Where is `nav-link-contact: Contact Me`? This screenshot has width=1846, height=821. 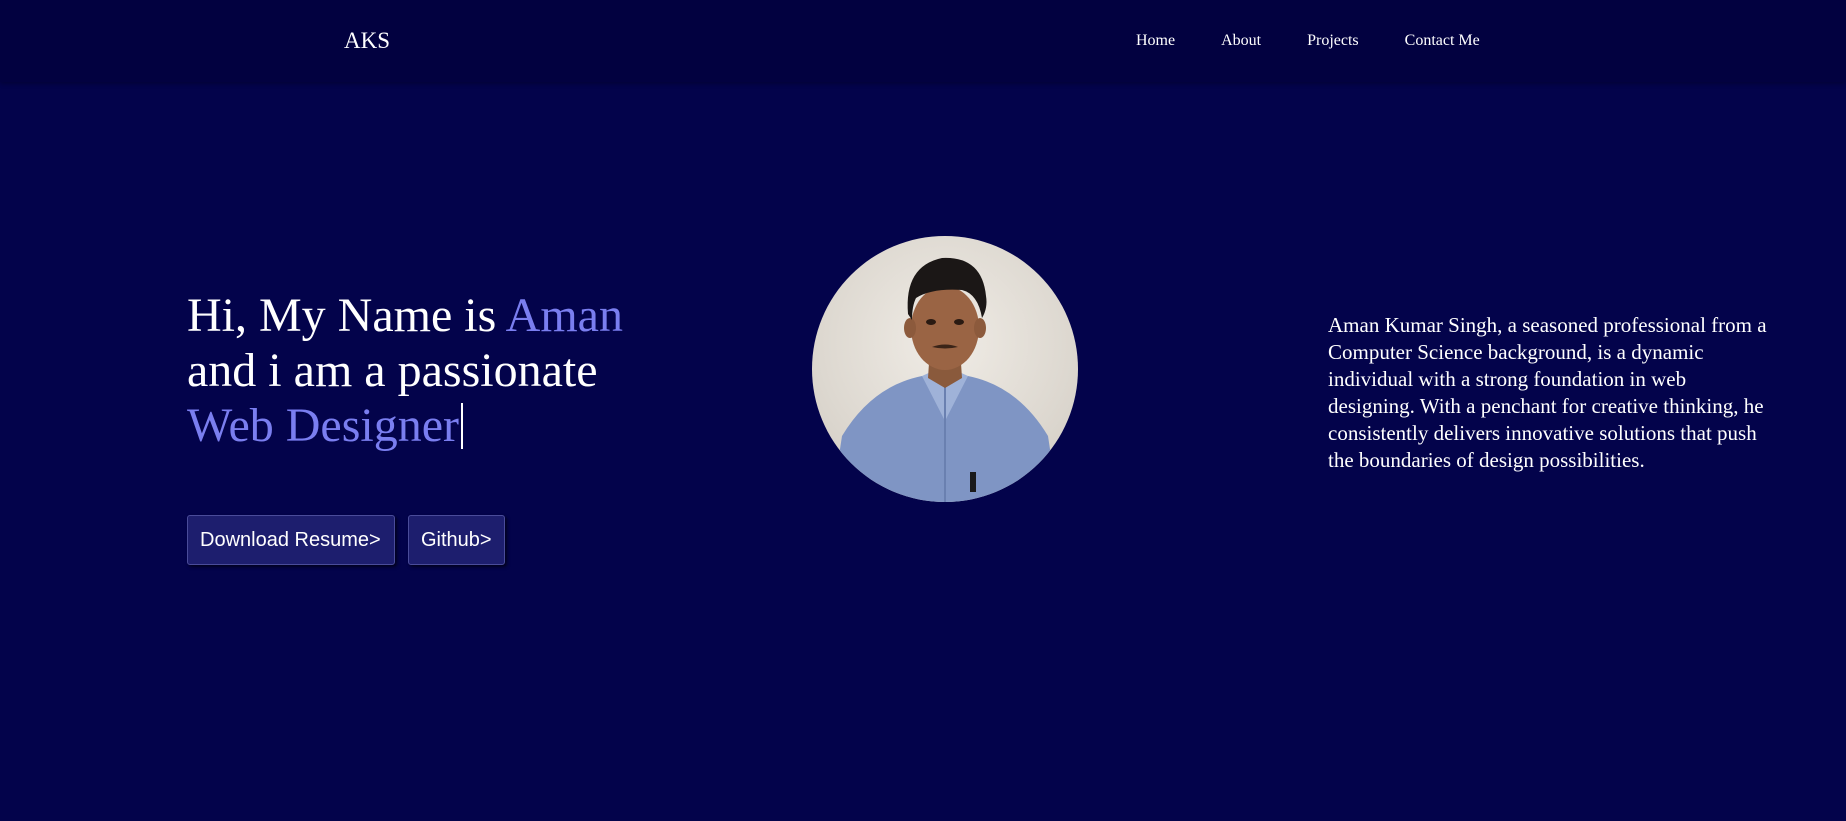 nav-link-contact: Contact Me is located at coordinates (1442, 41).